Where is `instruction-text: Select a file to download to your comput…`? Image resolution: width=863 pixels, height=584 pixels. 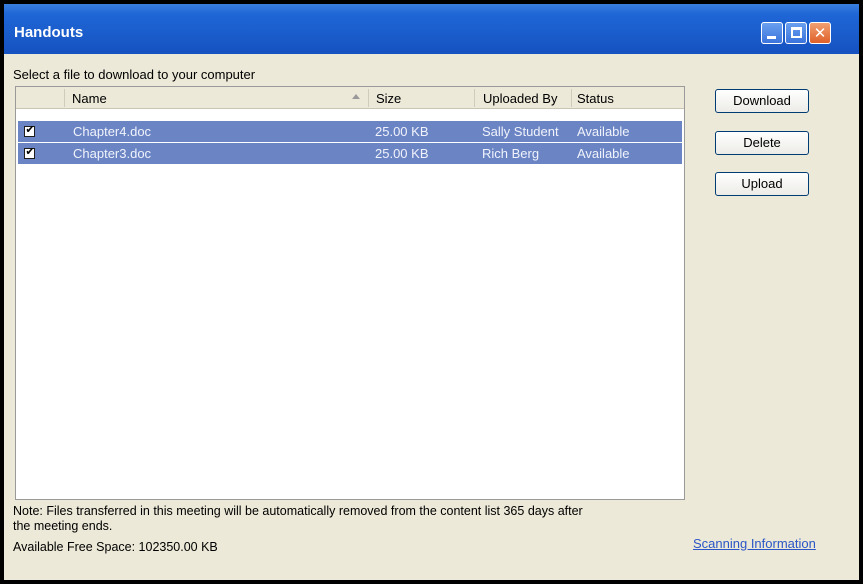
instruction-text: Select a file to download to your comput… is located at coordinates (134, 74).